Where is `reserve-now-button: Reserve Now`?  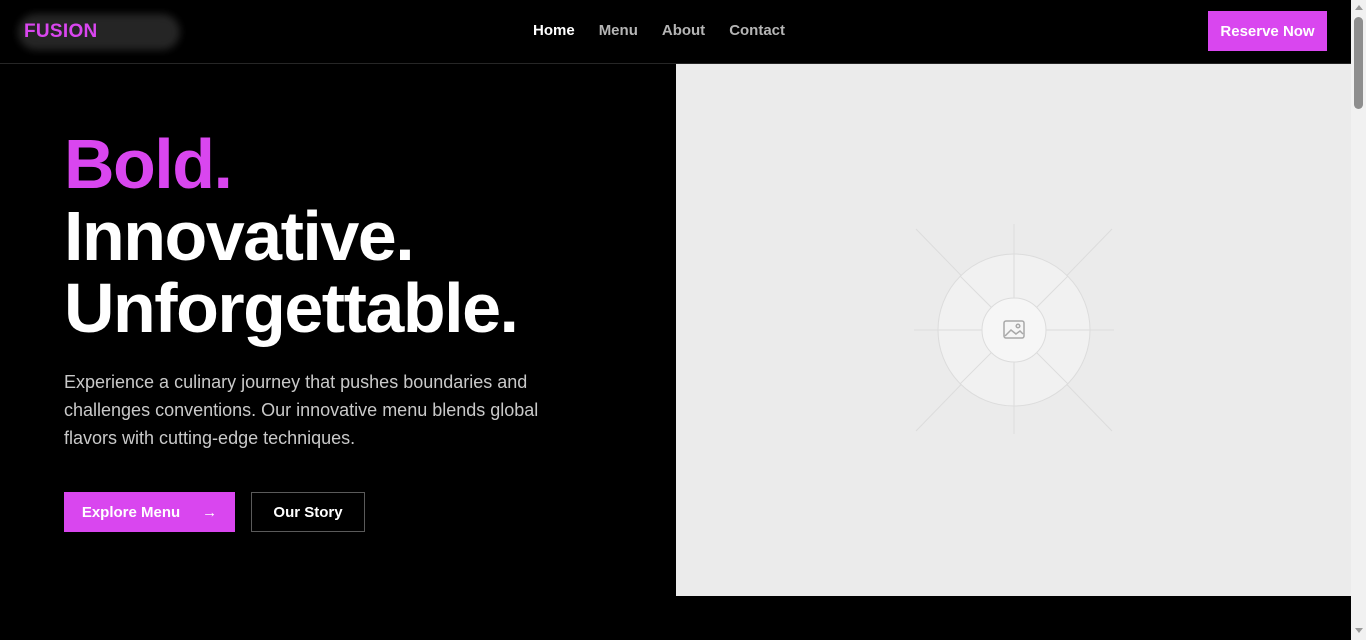 reserve-now-button: Reserve Now is located at coordinates (1267, 31).